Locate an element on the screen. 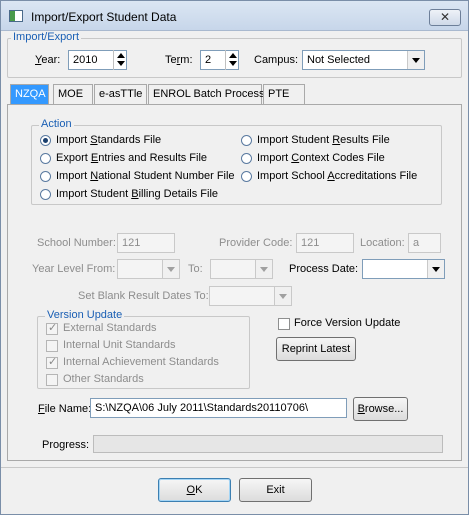  checkbox-internal-achievement-standards is located at coordinates (52, 362).